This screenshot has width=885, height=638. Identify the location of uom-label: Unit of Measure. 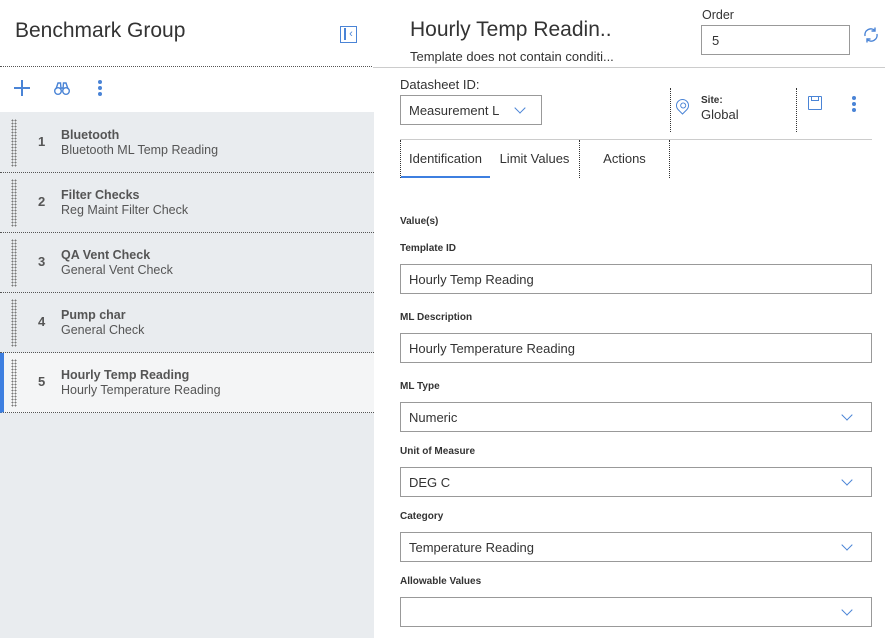
(438, 451).